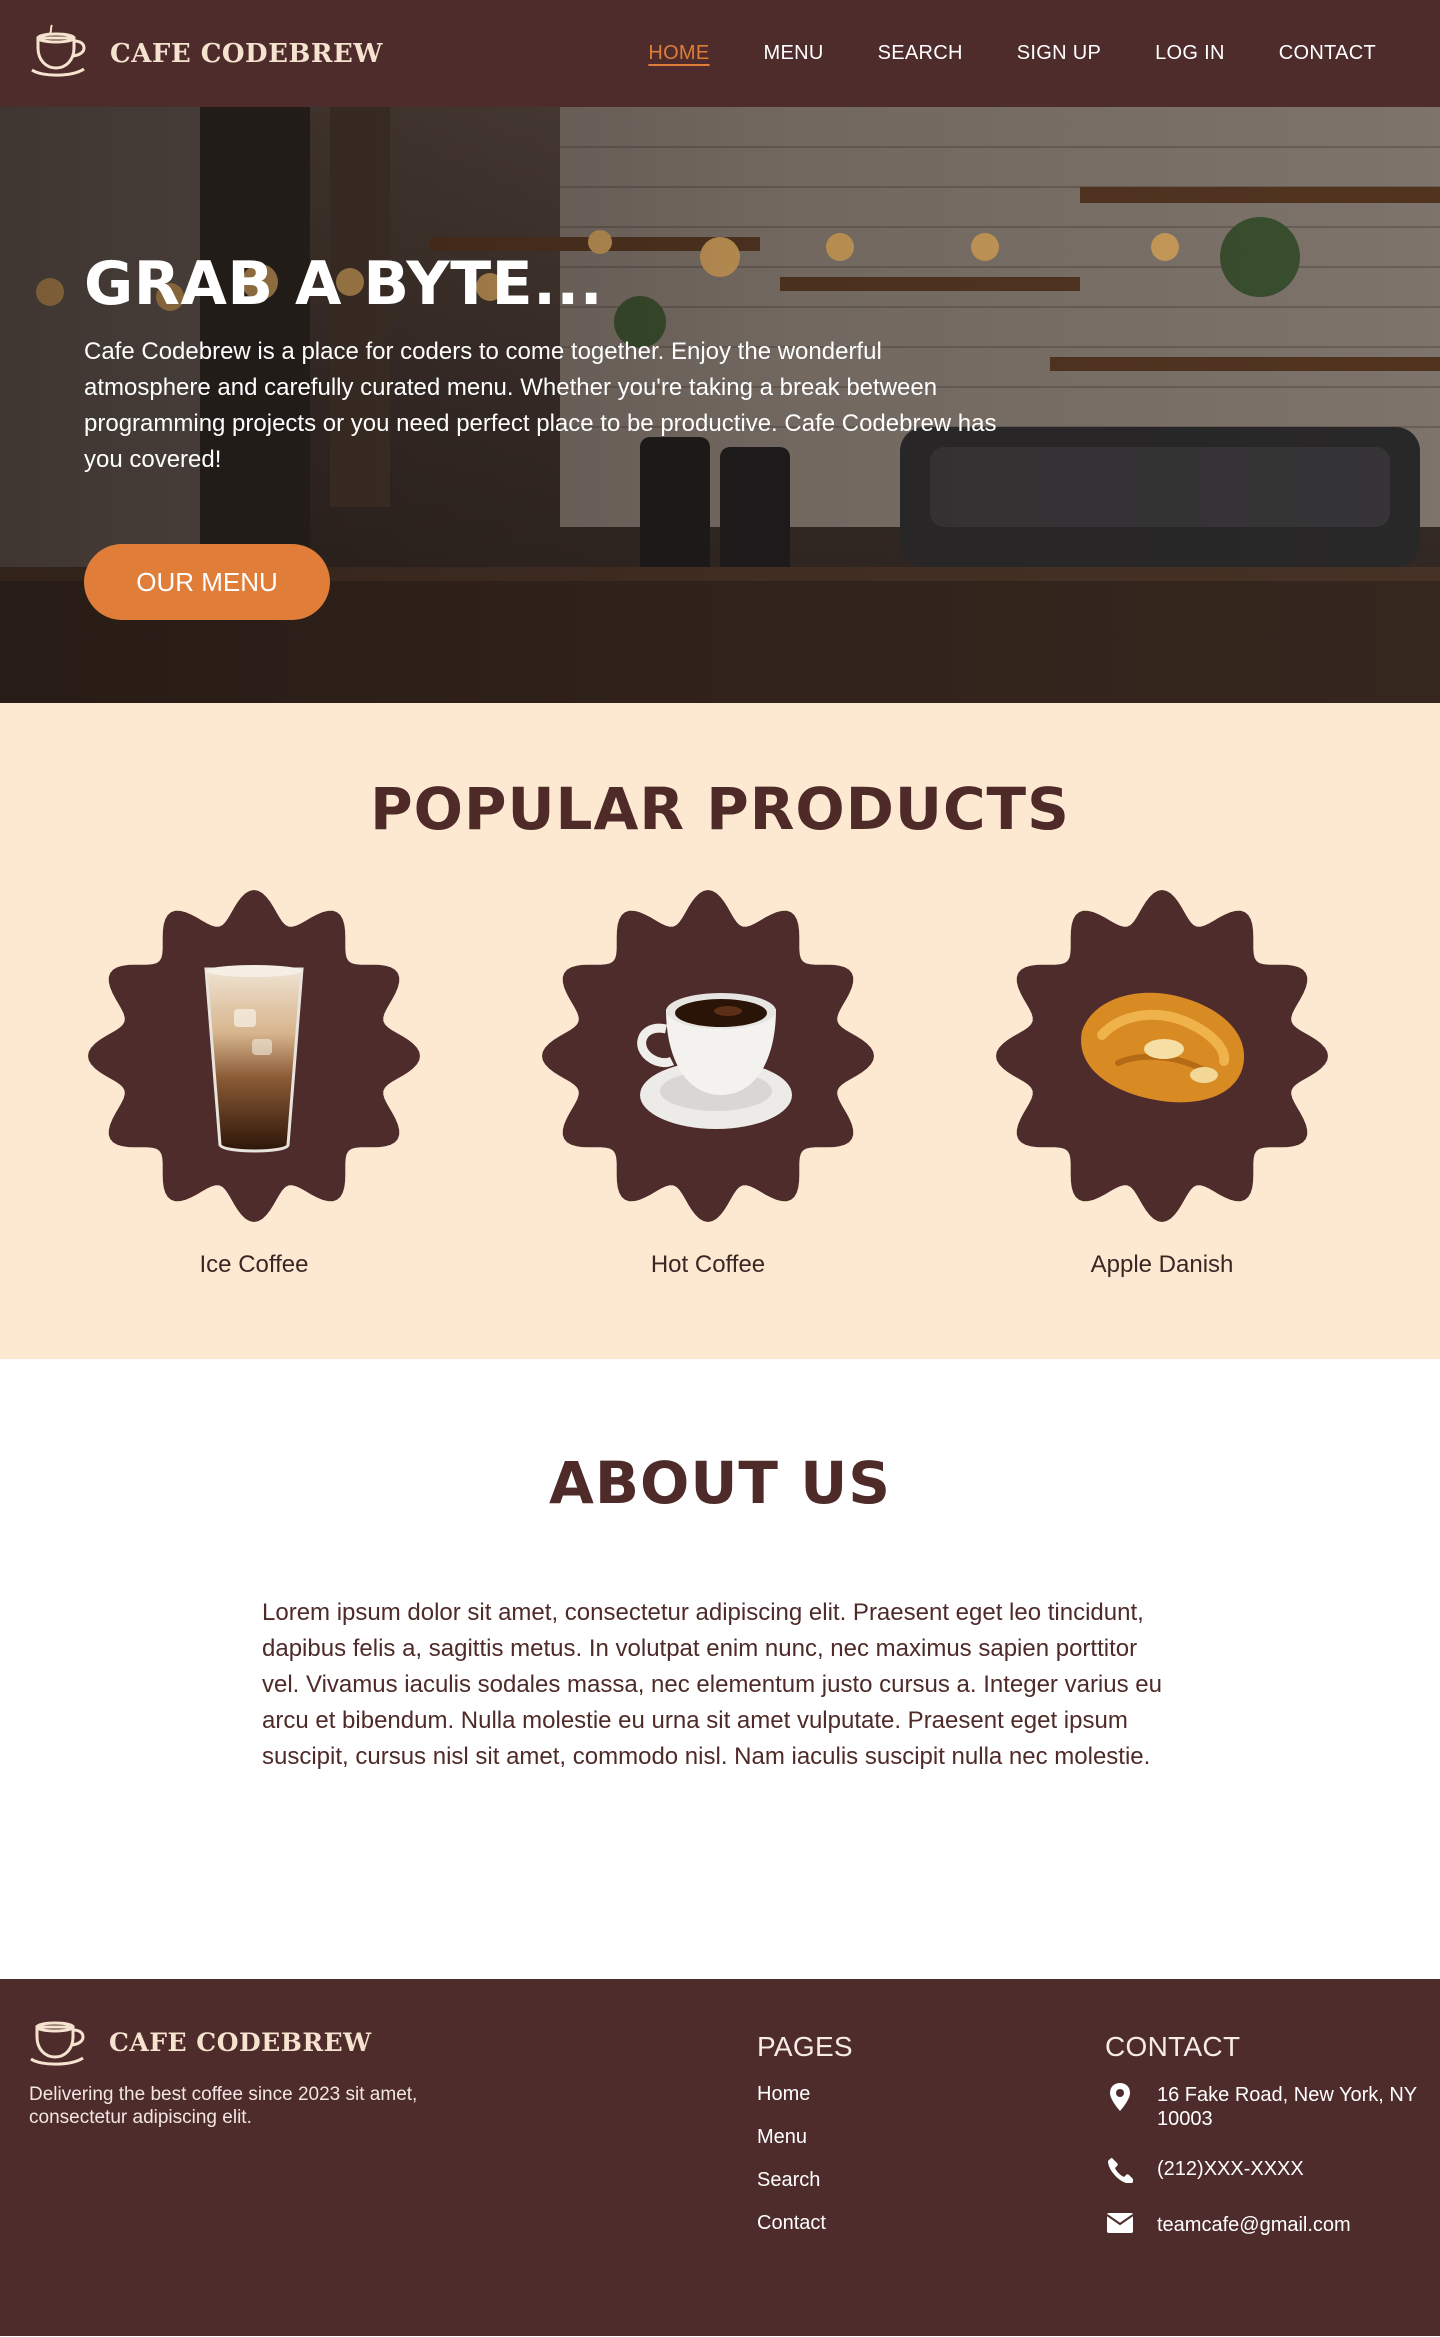 The height and width of the screenshot is (2337, 1440). What do you see at coordinates (1287, 2169) in the screenshot?
I see `contact-phone-text: (212)XXX-XXXX` at bounding box center [1287, 2169].